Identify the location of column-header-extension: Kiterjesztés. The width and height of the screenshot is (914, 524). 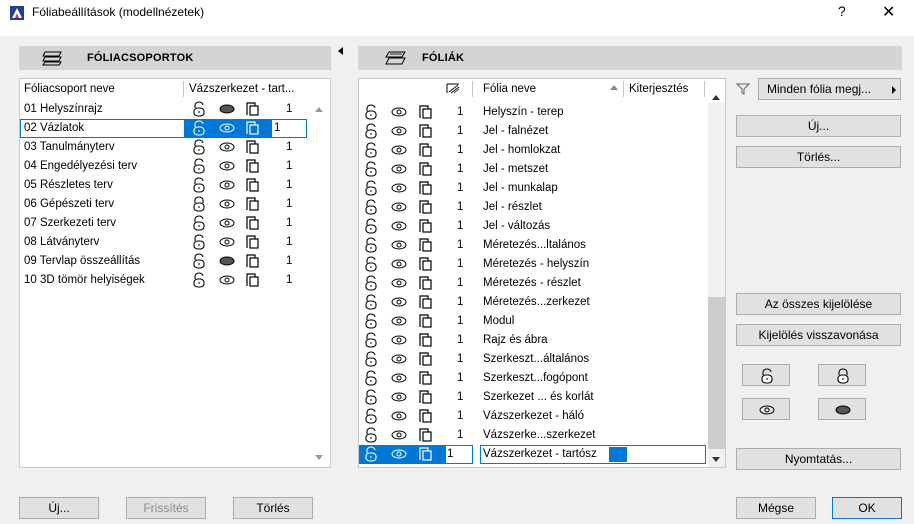
(658, 89).